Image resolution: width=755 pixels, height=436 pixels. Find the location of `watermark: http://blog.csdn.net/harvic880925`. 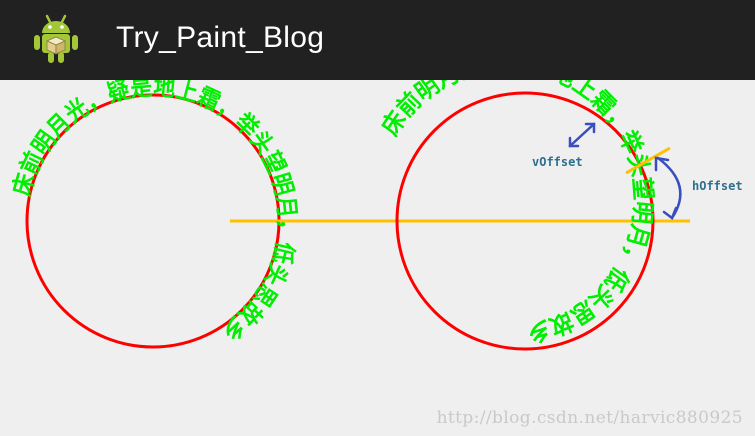

watermark: http://blog.csdn.net/harvic880925 is located at coordinates (589, 418).